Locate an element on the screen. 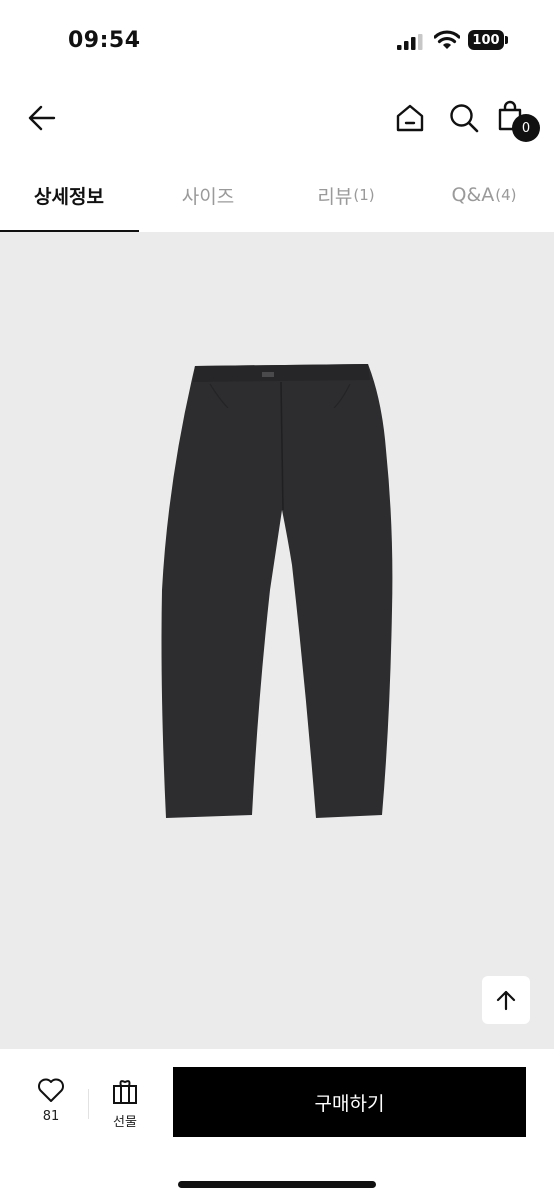 The image size is (554, 1200). heart-icon is located at coordinates (51, 1090).